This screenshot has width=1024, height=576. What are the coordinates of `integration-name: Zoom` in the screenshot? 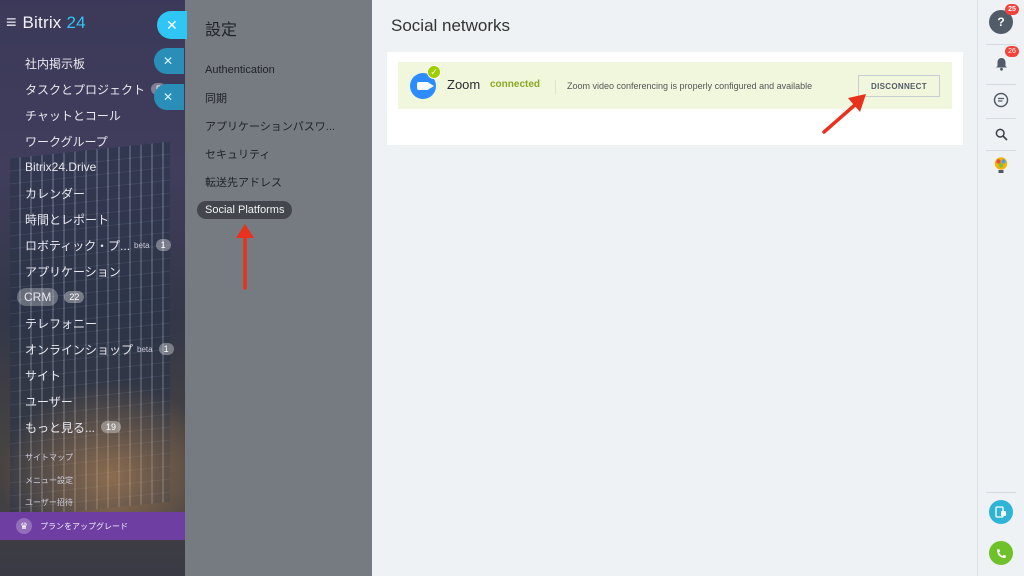 It's located at (464, 84).